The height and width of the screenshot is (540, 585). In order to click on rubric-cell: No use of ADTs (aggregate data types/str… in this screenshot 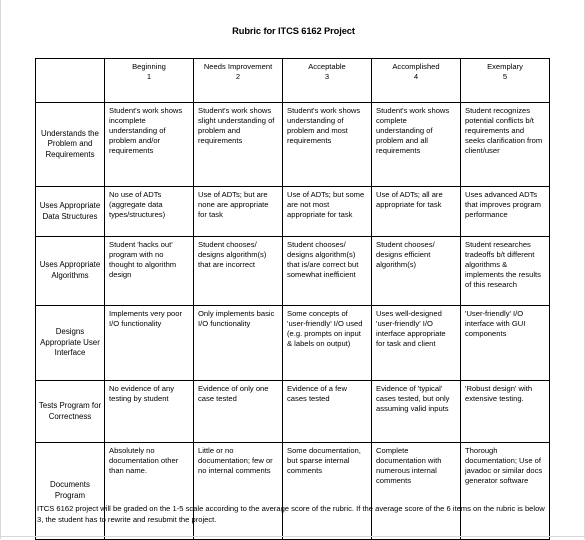, I will do `click(149, 211)`.